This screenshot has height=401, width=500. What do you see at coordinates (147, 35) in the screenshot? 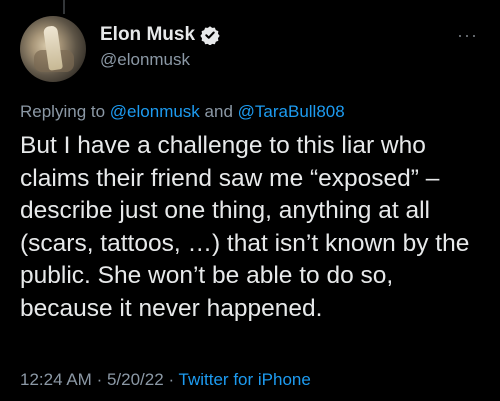
I see `display-name: Elon Musk` at bounding box center [147, 35].